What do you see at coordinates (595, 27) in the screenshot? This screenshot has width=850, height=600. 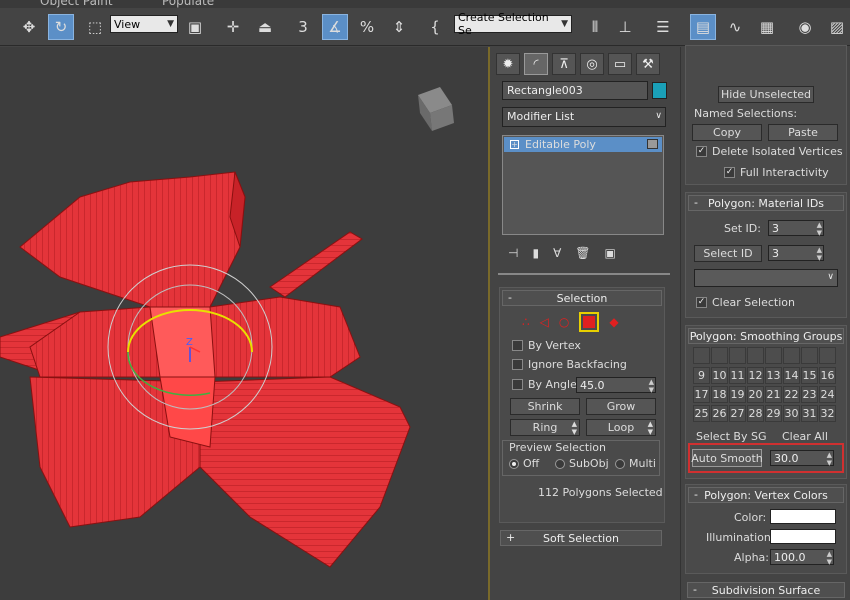 I see `mirror-icon: ⫴` at bounding box center [595, 27].